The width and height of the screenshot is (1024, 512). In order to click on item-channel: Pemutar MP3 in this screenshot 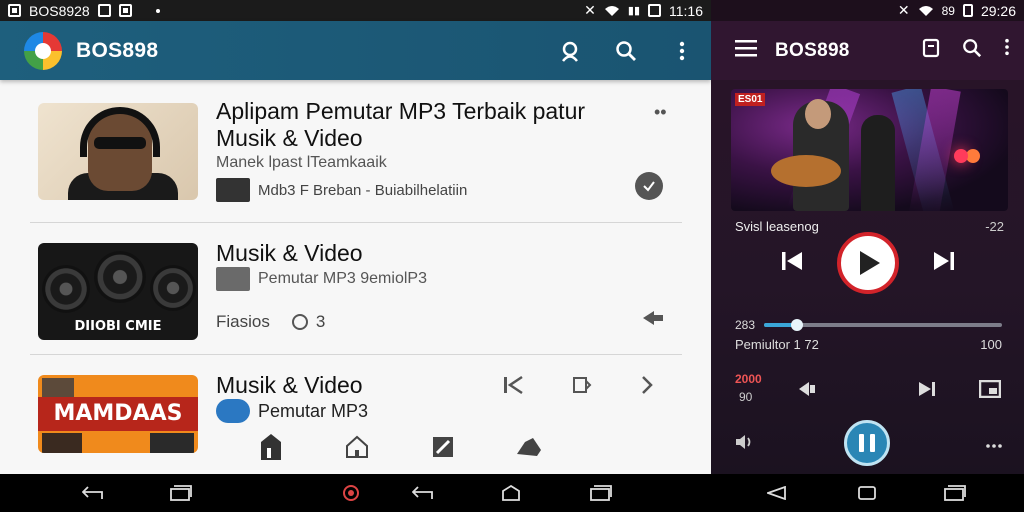, I will do `click(292, 411)`.